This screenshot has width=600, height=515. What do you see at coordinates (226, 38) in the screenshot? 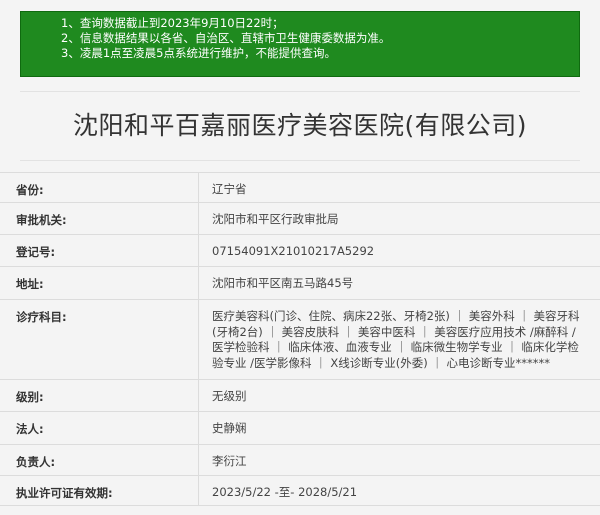
I see `notice-line-2: 2、信息数据结果以各省、自治区、直辖市卫生健康委数据为准。` at bounding box center [226, 38].